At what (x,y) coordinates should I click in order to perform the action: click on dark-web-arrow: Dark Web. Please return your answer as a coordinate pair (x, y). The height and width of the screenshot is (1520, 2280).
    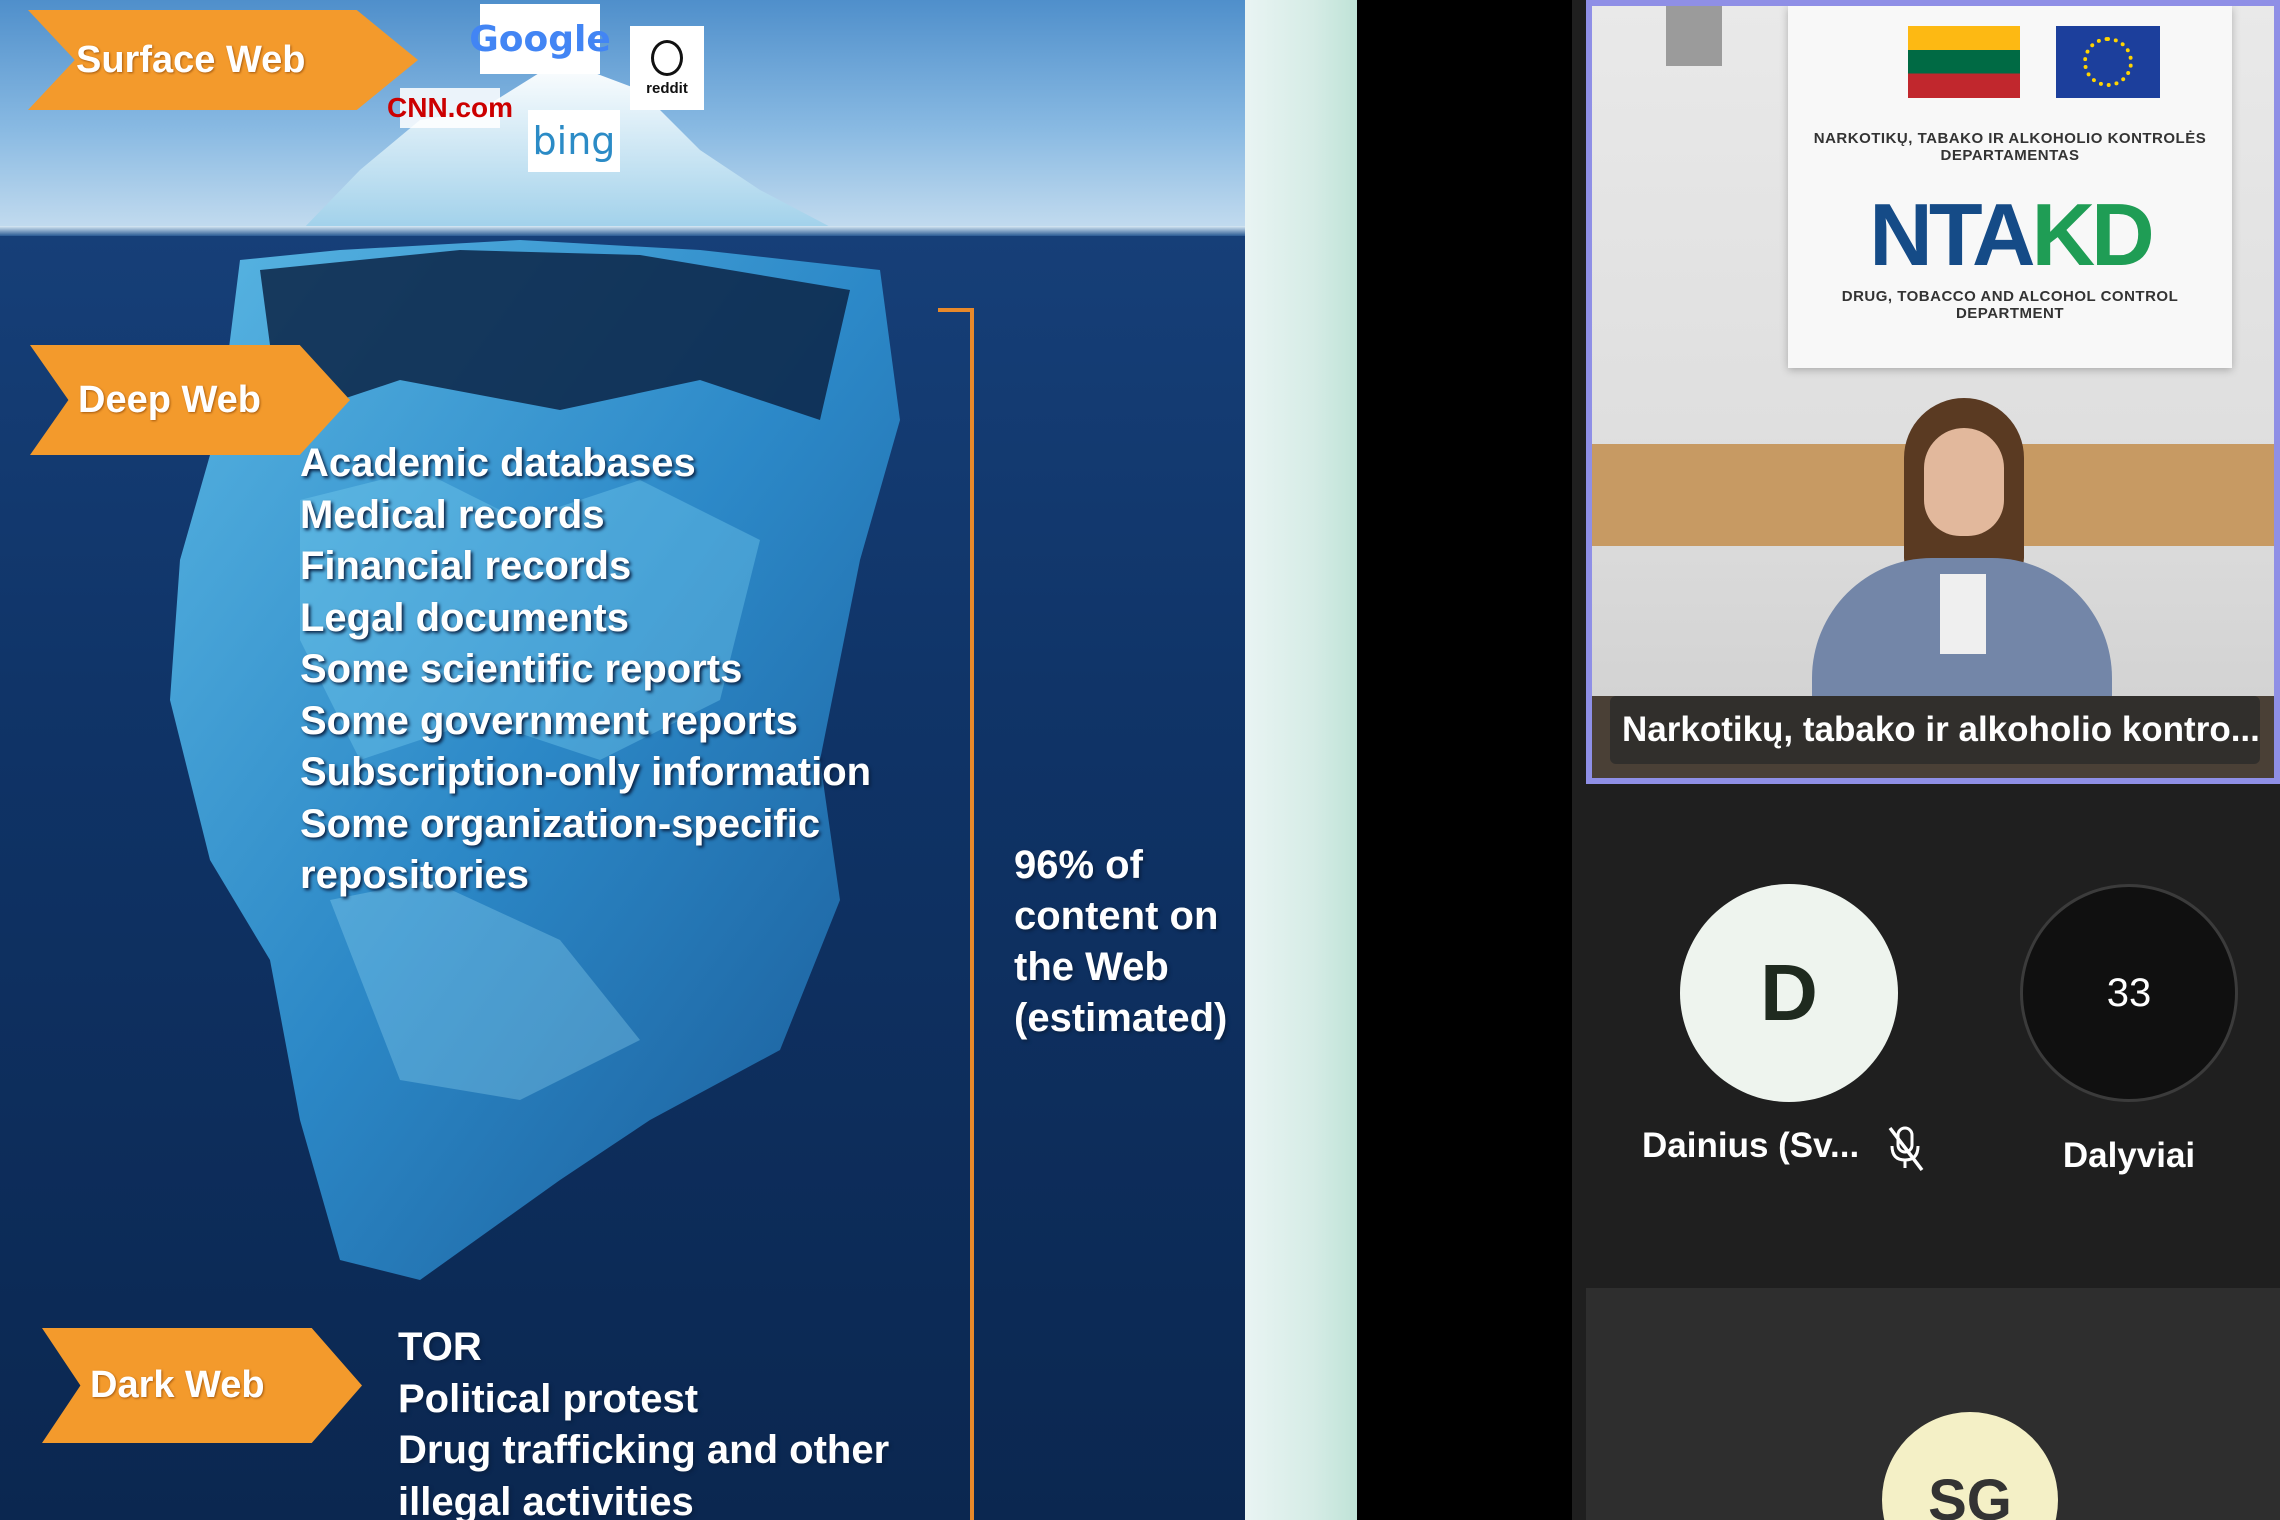
    Looking at the image, I should click on (202, 1385).